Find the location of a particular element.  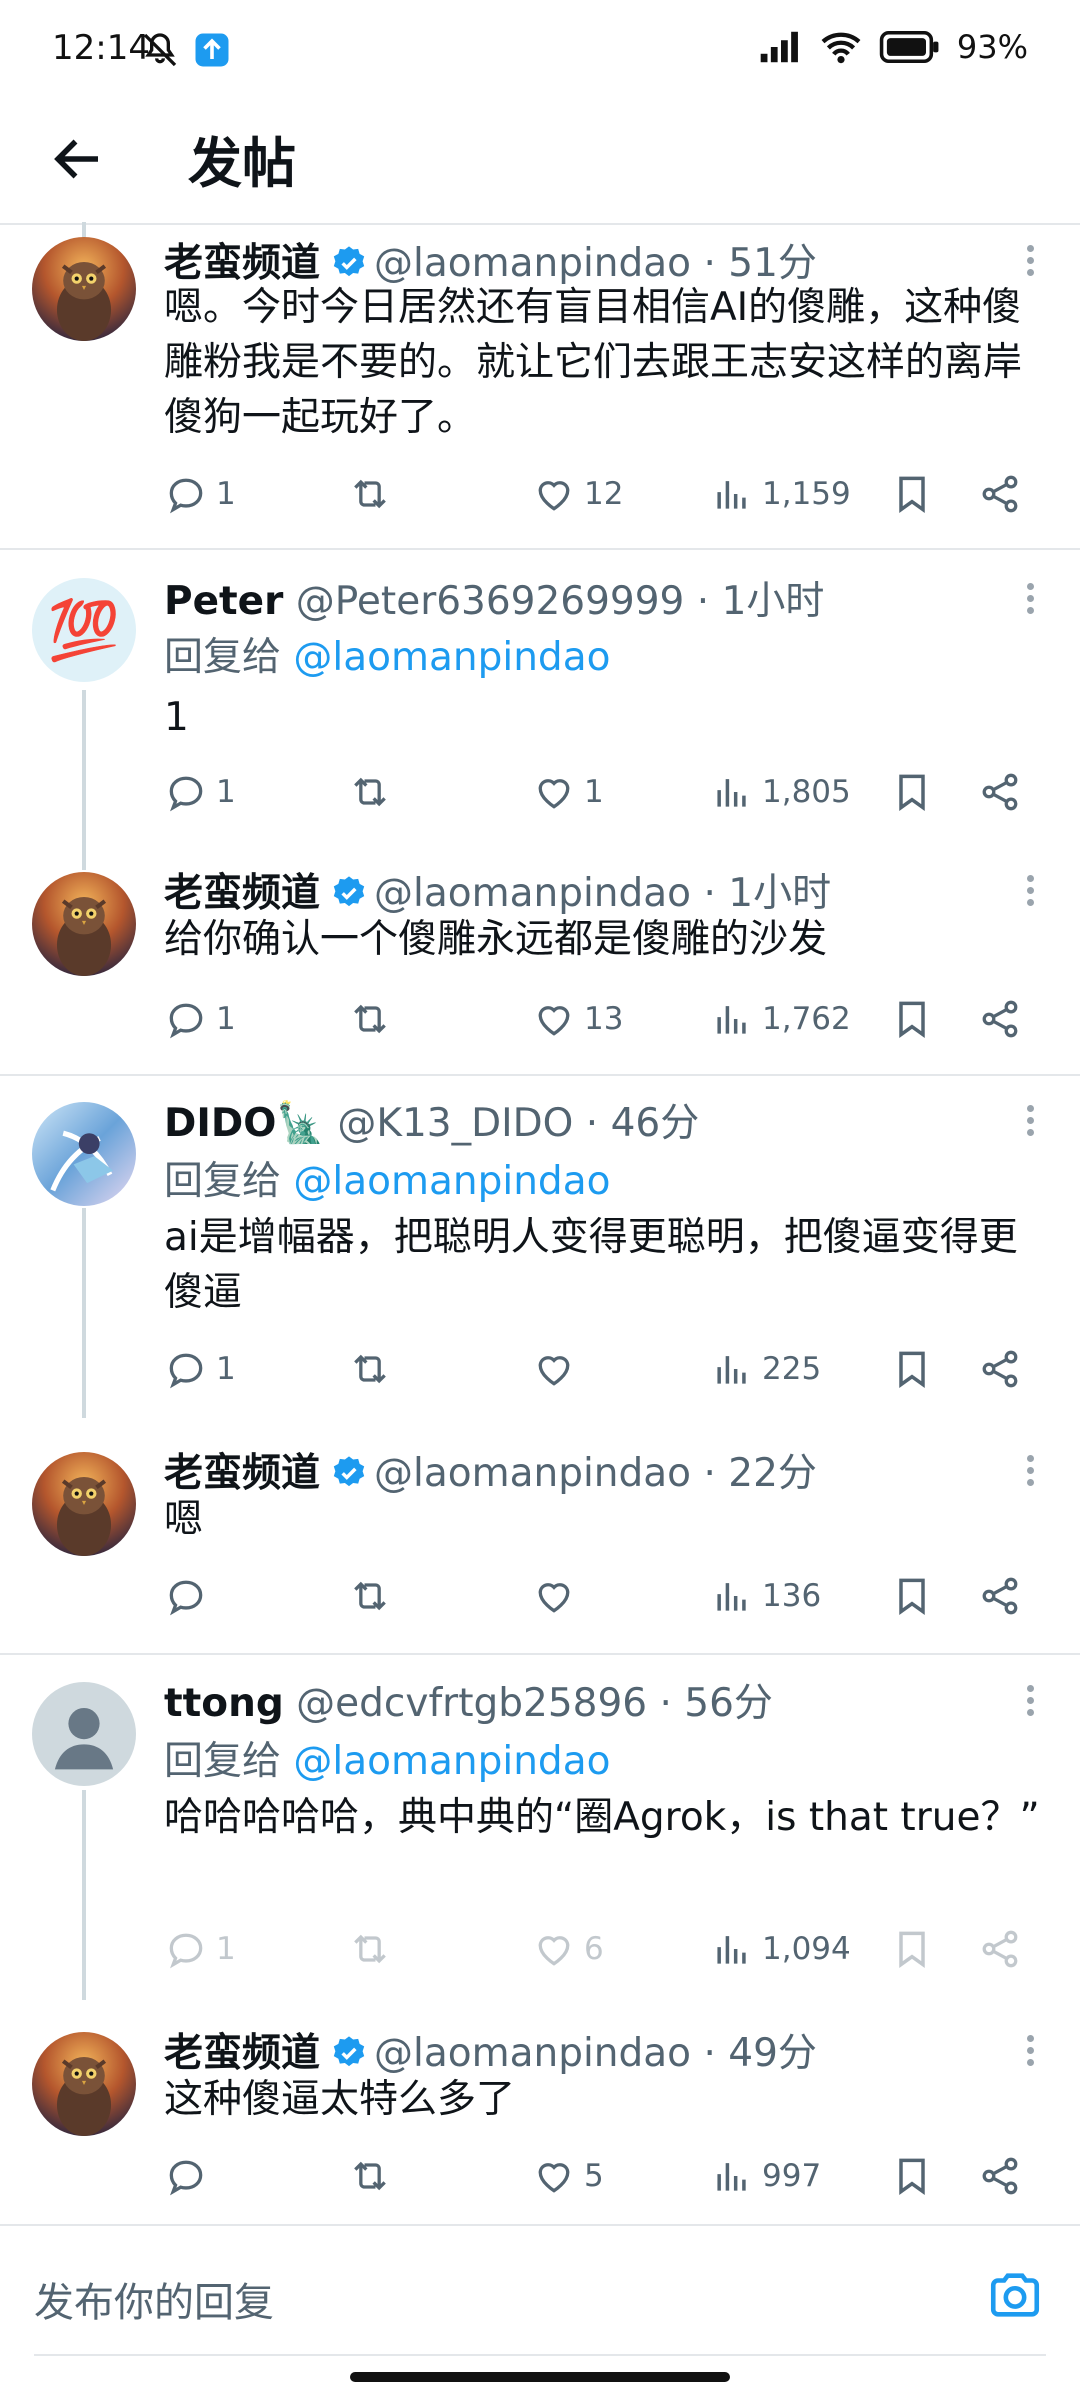

reply-context: 回复给 @laomanpindao is located at coordinates (387, 1181).